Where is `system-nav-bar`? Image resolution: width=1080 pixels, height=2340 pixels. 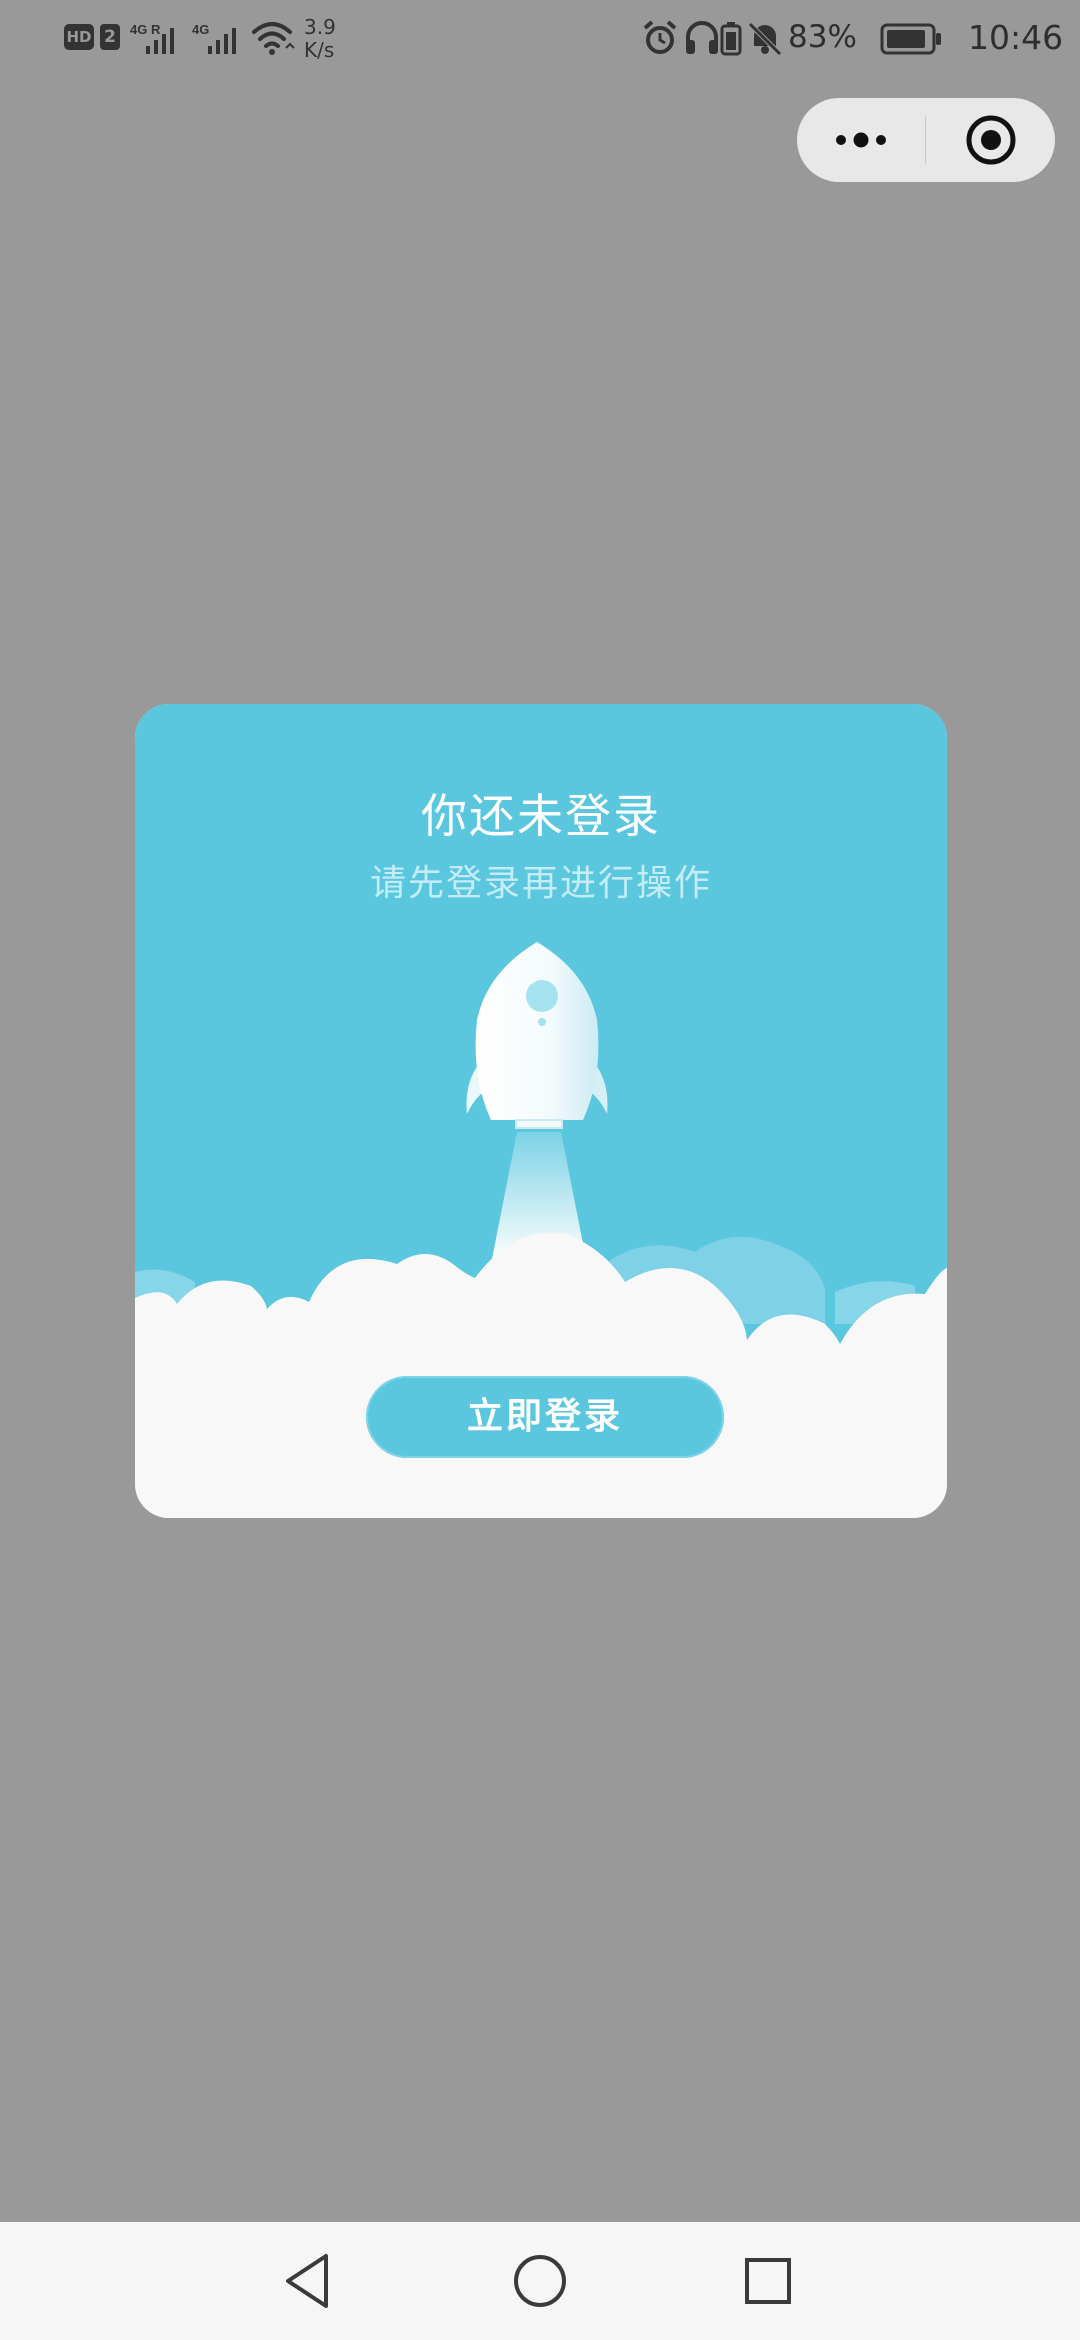
system-nav-bar is located at coordinates (540, 2281).